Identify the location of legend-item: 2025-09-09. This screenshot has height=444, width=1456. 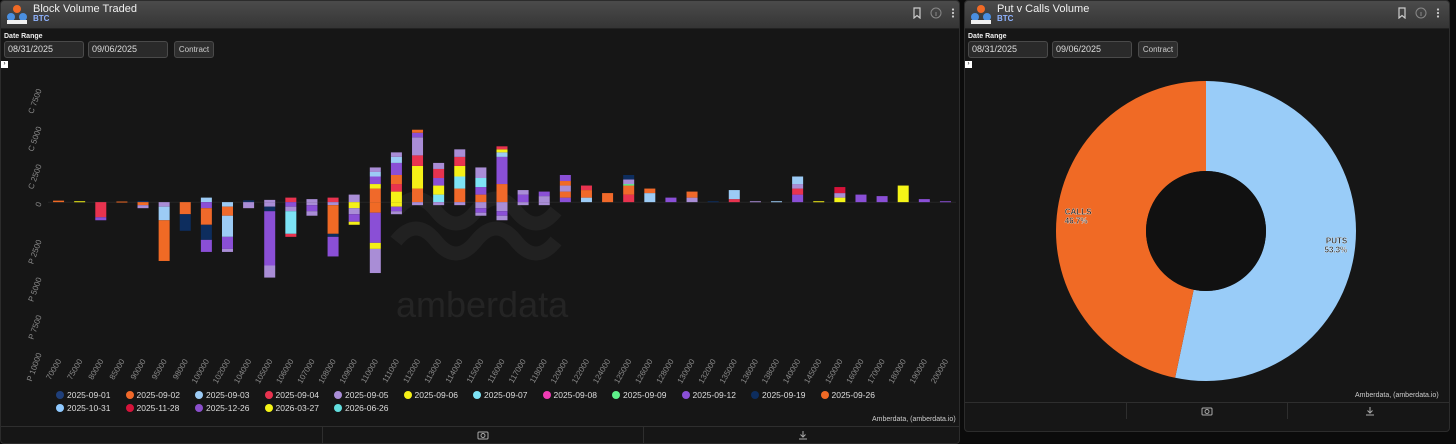
(639, 395).